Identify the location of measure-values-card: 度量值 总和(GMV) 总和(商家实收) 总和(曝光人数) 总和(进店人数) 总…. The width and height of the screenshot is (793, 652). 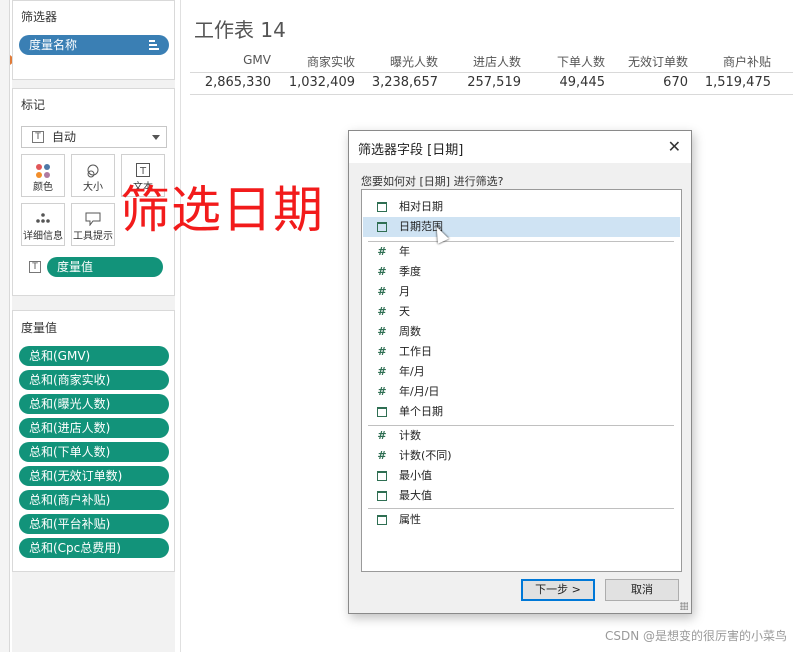
(93, 441).